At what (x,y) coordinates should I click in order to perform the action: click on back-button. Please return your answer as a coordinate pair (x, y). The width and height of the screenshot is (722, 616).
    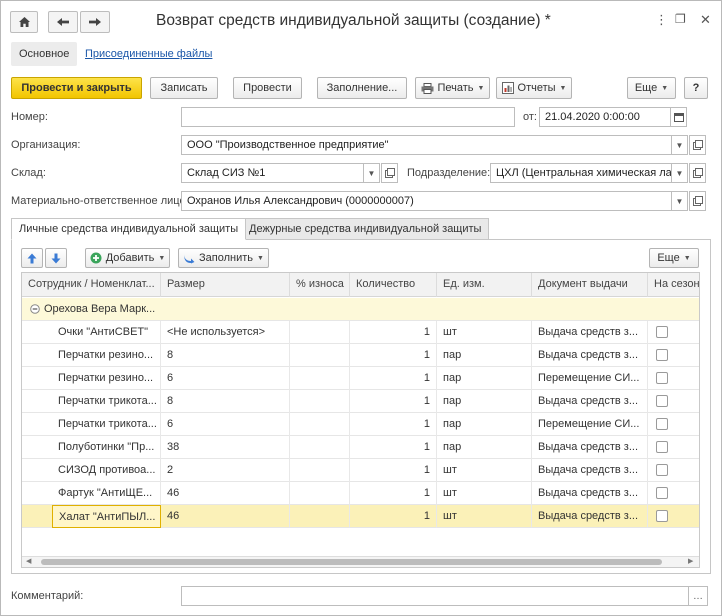
    Looking at the image, I should click on (63, 22).